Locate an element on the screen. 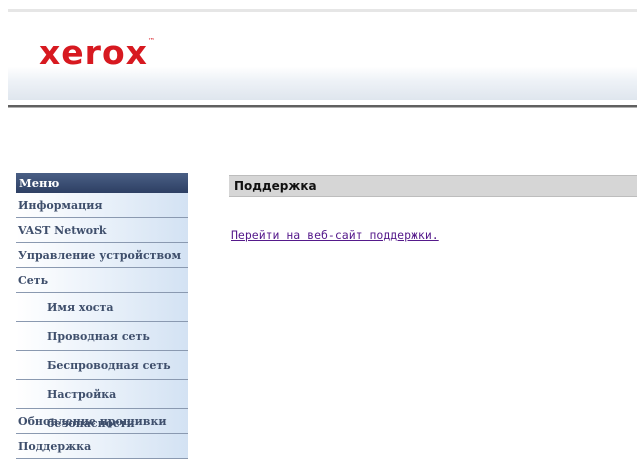 This screenshot has height=464, width=637. sidebar-item-information: Информация is located at coordinates (102, 205).